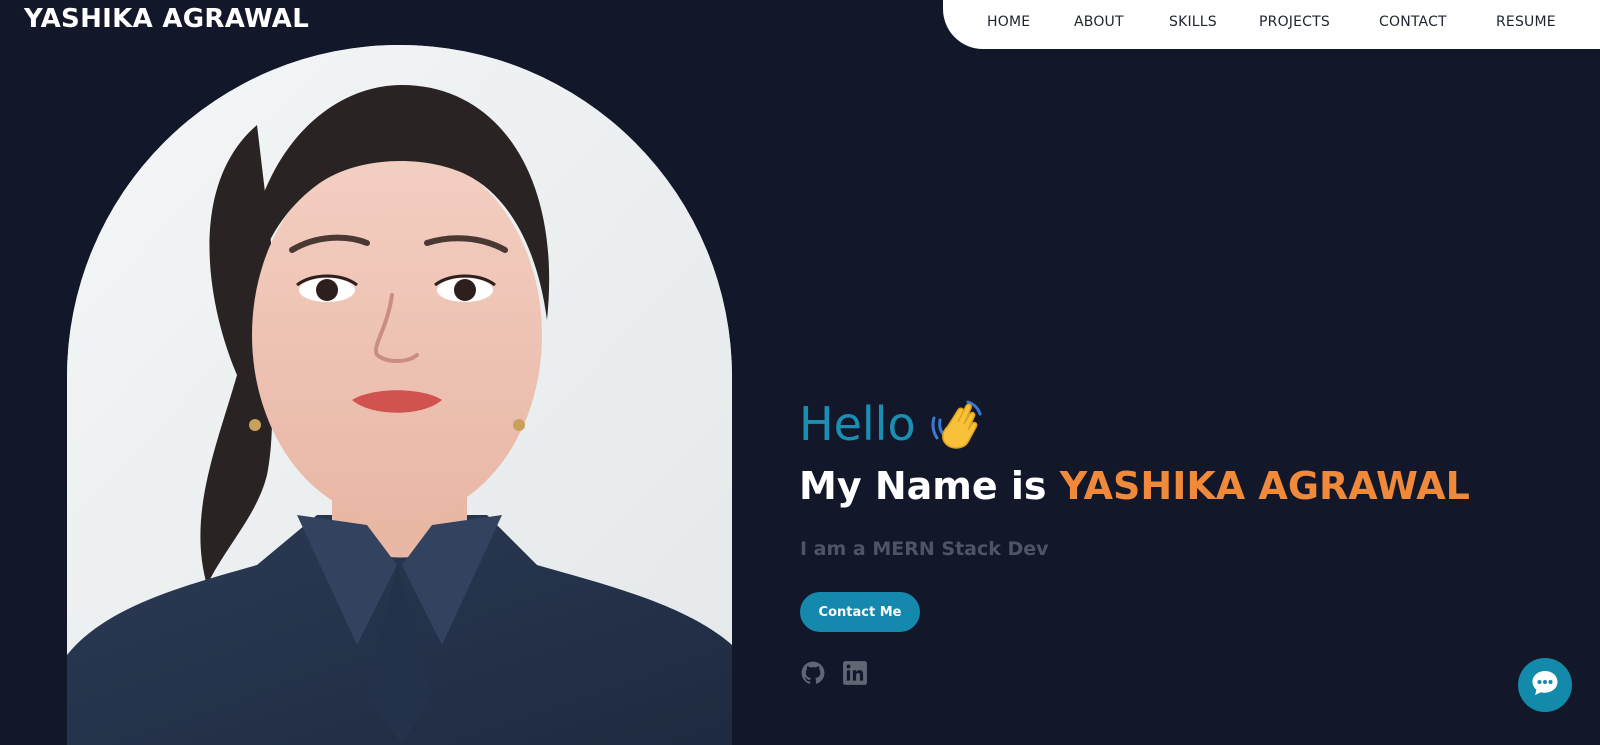 The height and width of the screenshot is (745, 1600). Describe the element at coordinates (923, 486) in the screenshot. I see `intro-prefix: My Name is` at that location.